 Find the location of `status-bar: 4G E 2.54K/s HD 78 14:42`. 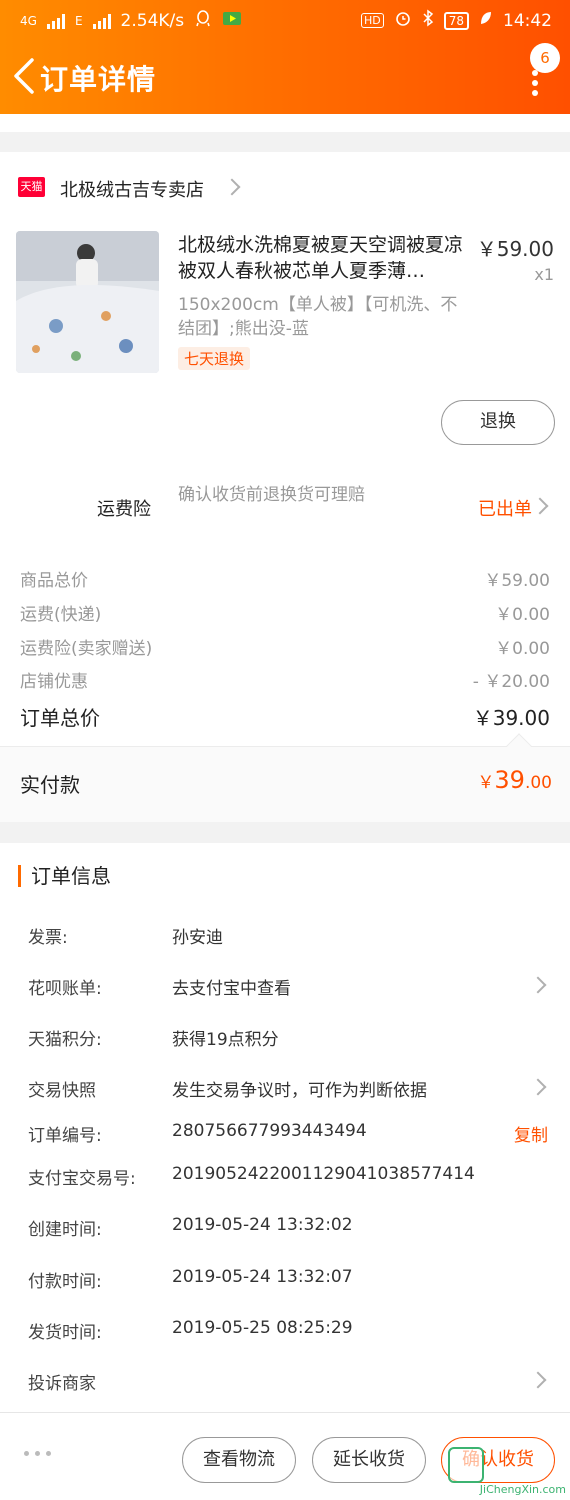

status-bar: 4G E 2.54K/s HD 78 14:42 is located at coordinates (285, 19).